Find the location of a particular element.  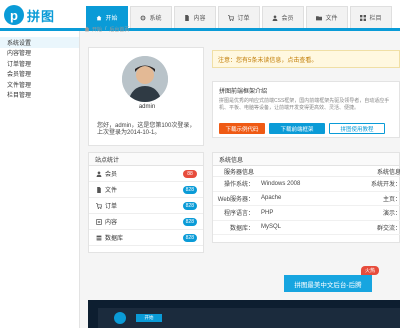

logo: p 拼图 is located at coordinates (29, 15).